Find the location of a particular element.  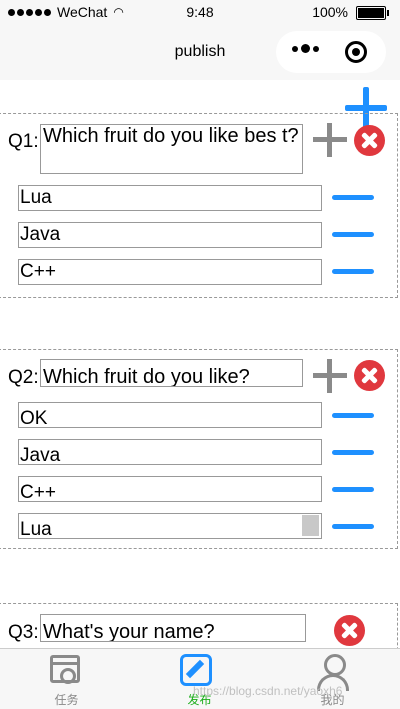

nav-bar: publish is located at coordinates (200, 52).